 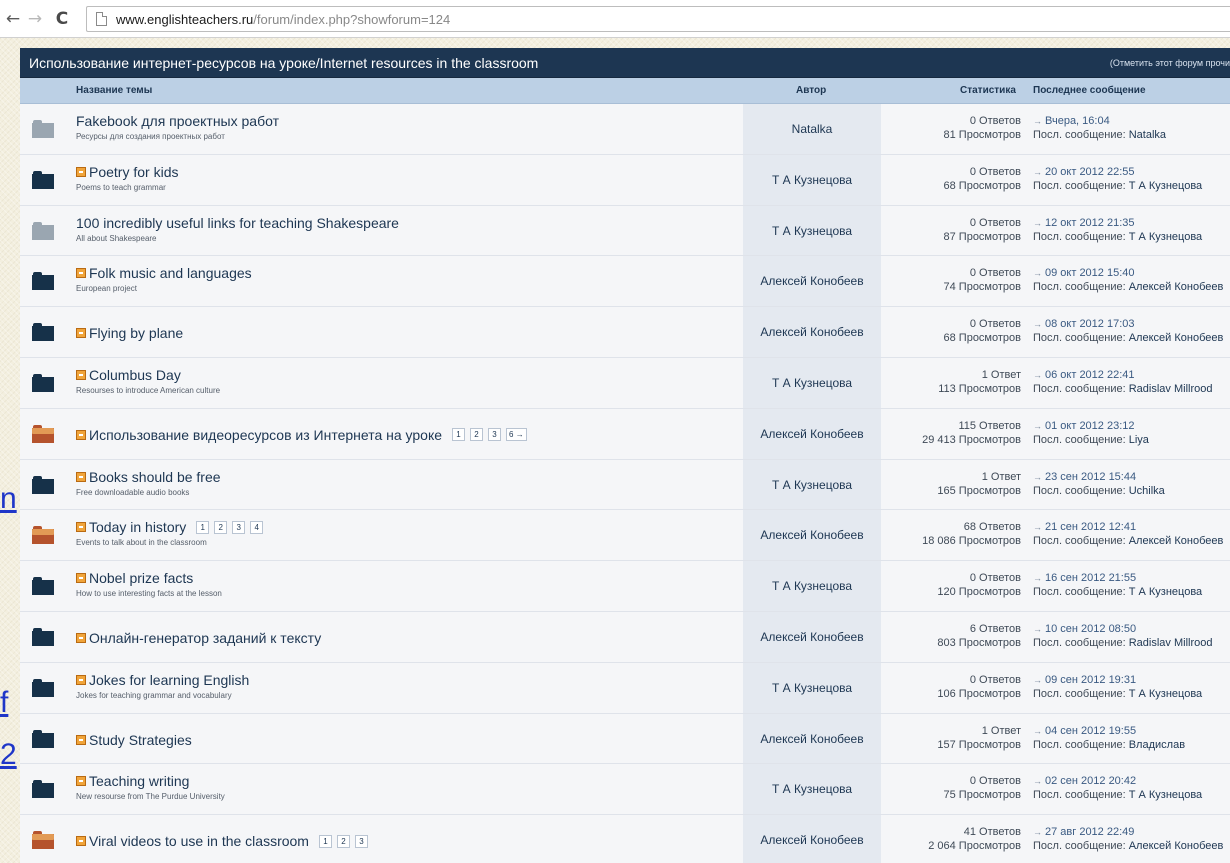 What do you see at coordinates (1090, 527) in the screenshot?
I see `last-post-date-link: 21 сен 2012 12:41` at bounding box center [1090, 527].